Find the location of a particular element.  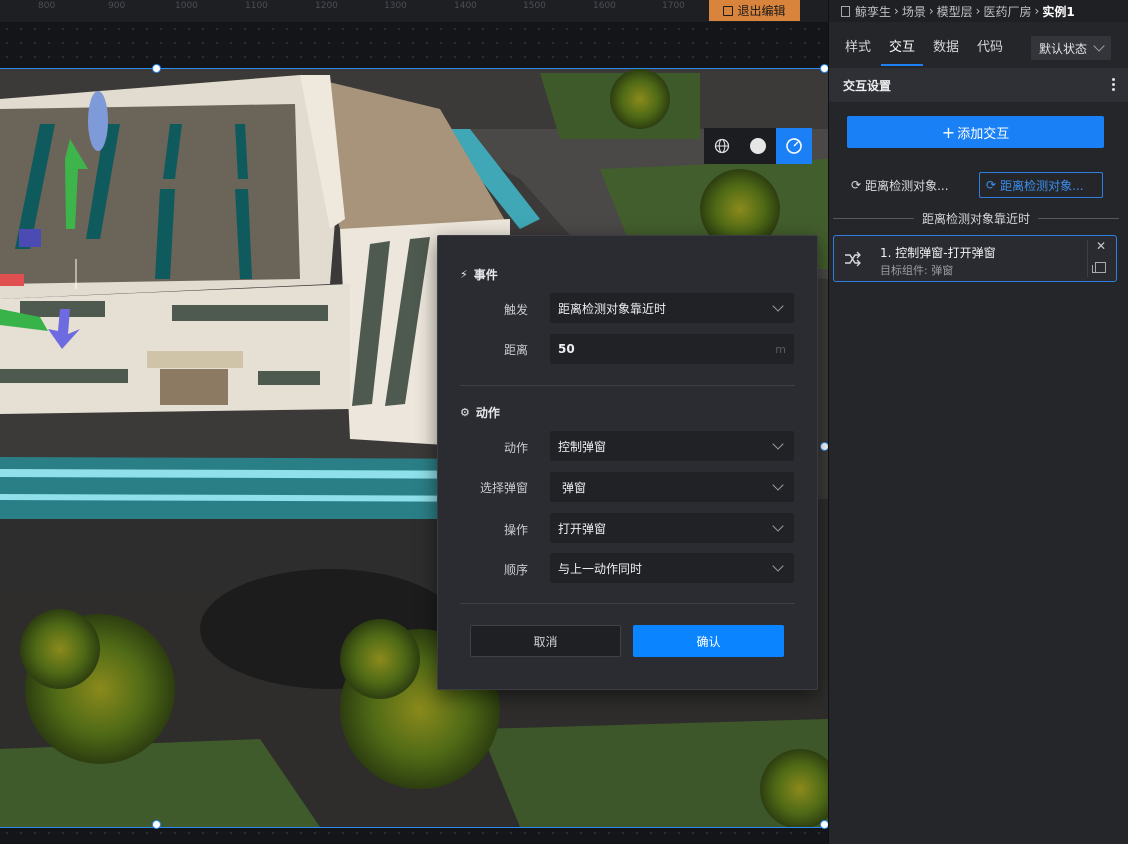

close-icon: ✕ is located at coordinates (1101, 246).